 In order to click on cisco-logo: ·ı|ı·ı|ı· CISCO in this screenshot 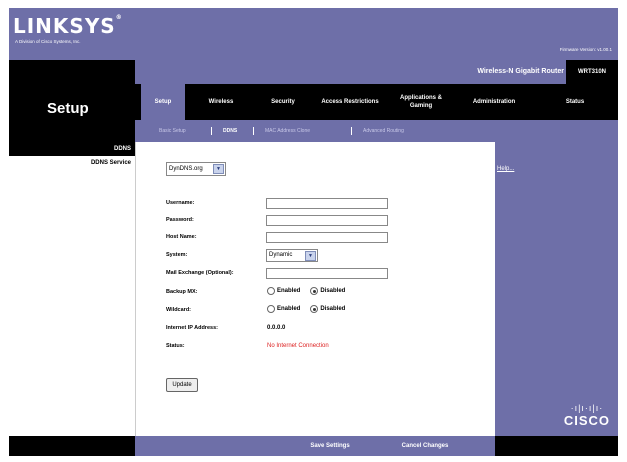, I will do `click(587, 415)`.